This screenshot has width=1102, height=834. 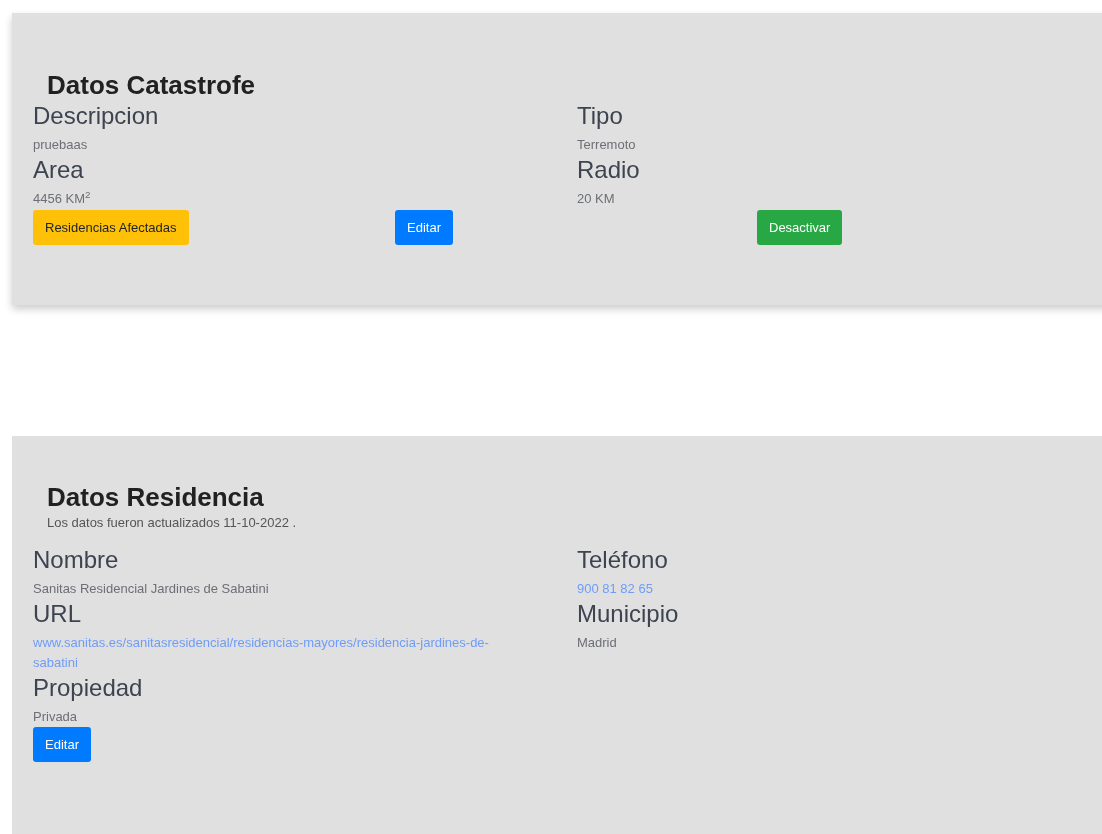 I want to click on field-value: Madrid, so click(x=597, y=643).